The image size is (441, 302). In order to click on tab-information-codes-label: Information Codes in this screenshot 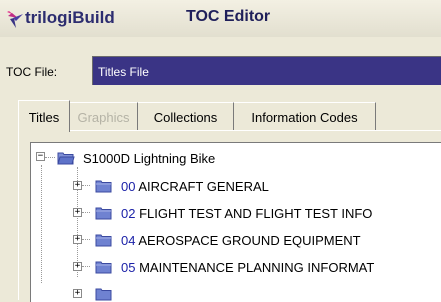, I will do `click(304, 117)`.